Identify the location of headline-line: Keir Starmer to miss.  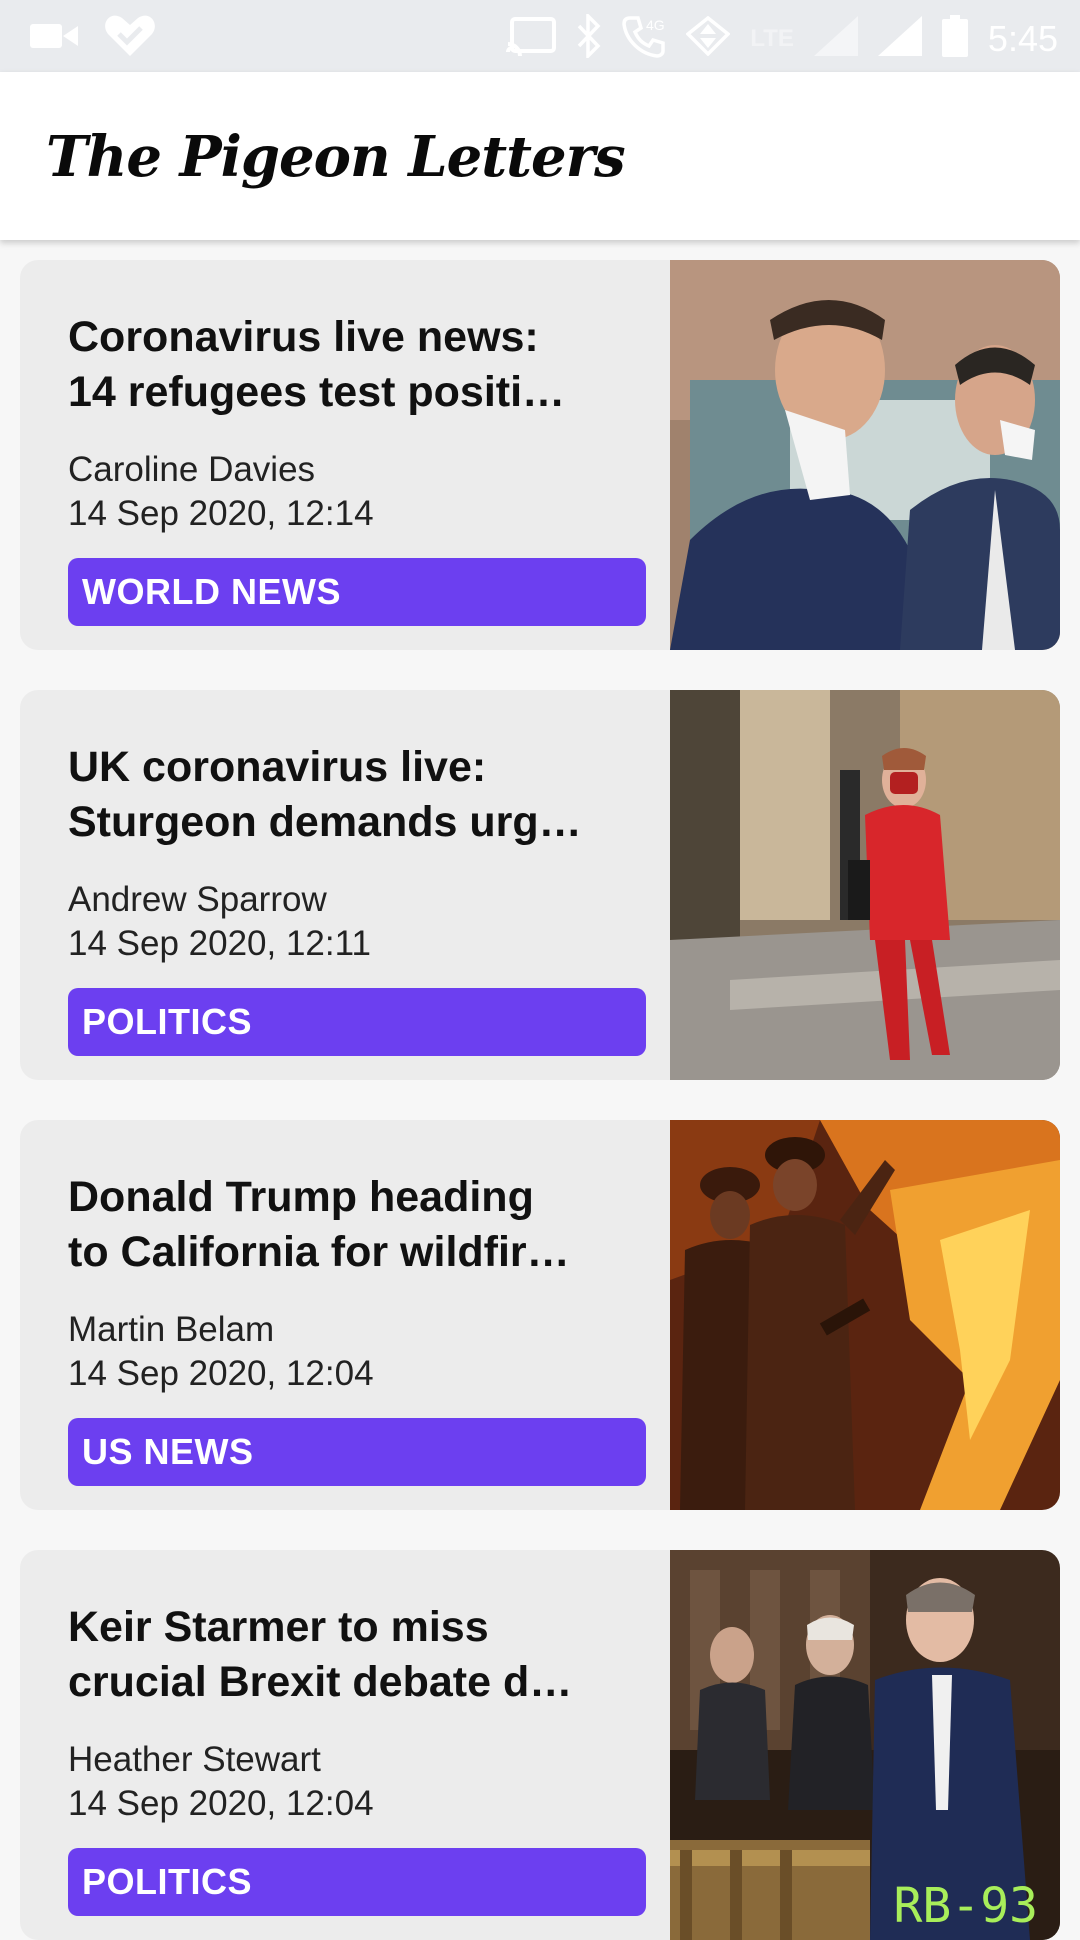
(278, 1627).